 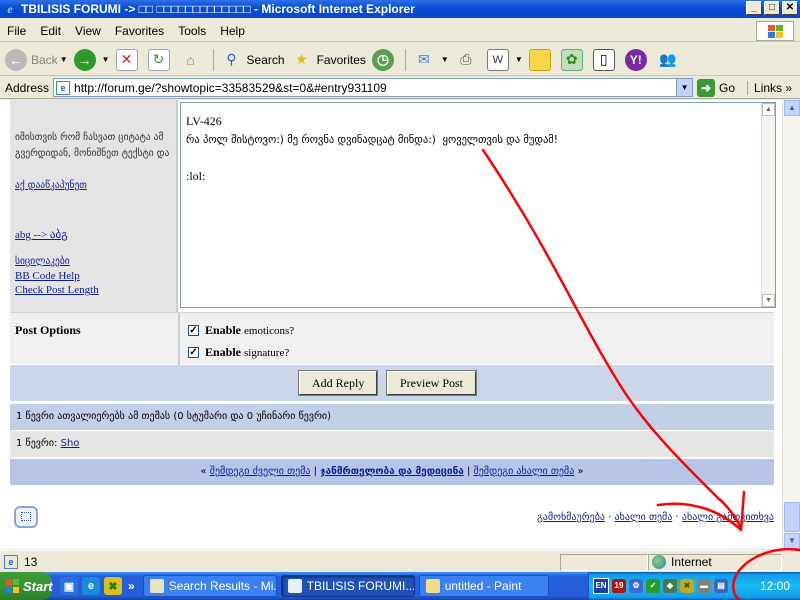 I want to click on address-field: e ▼, so click(x=373, y=87).